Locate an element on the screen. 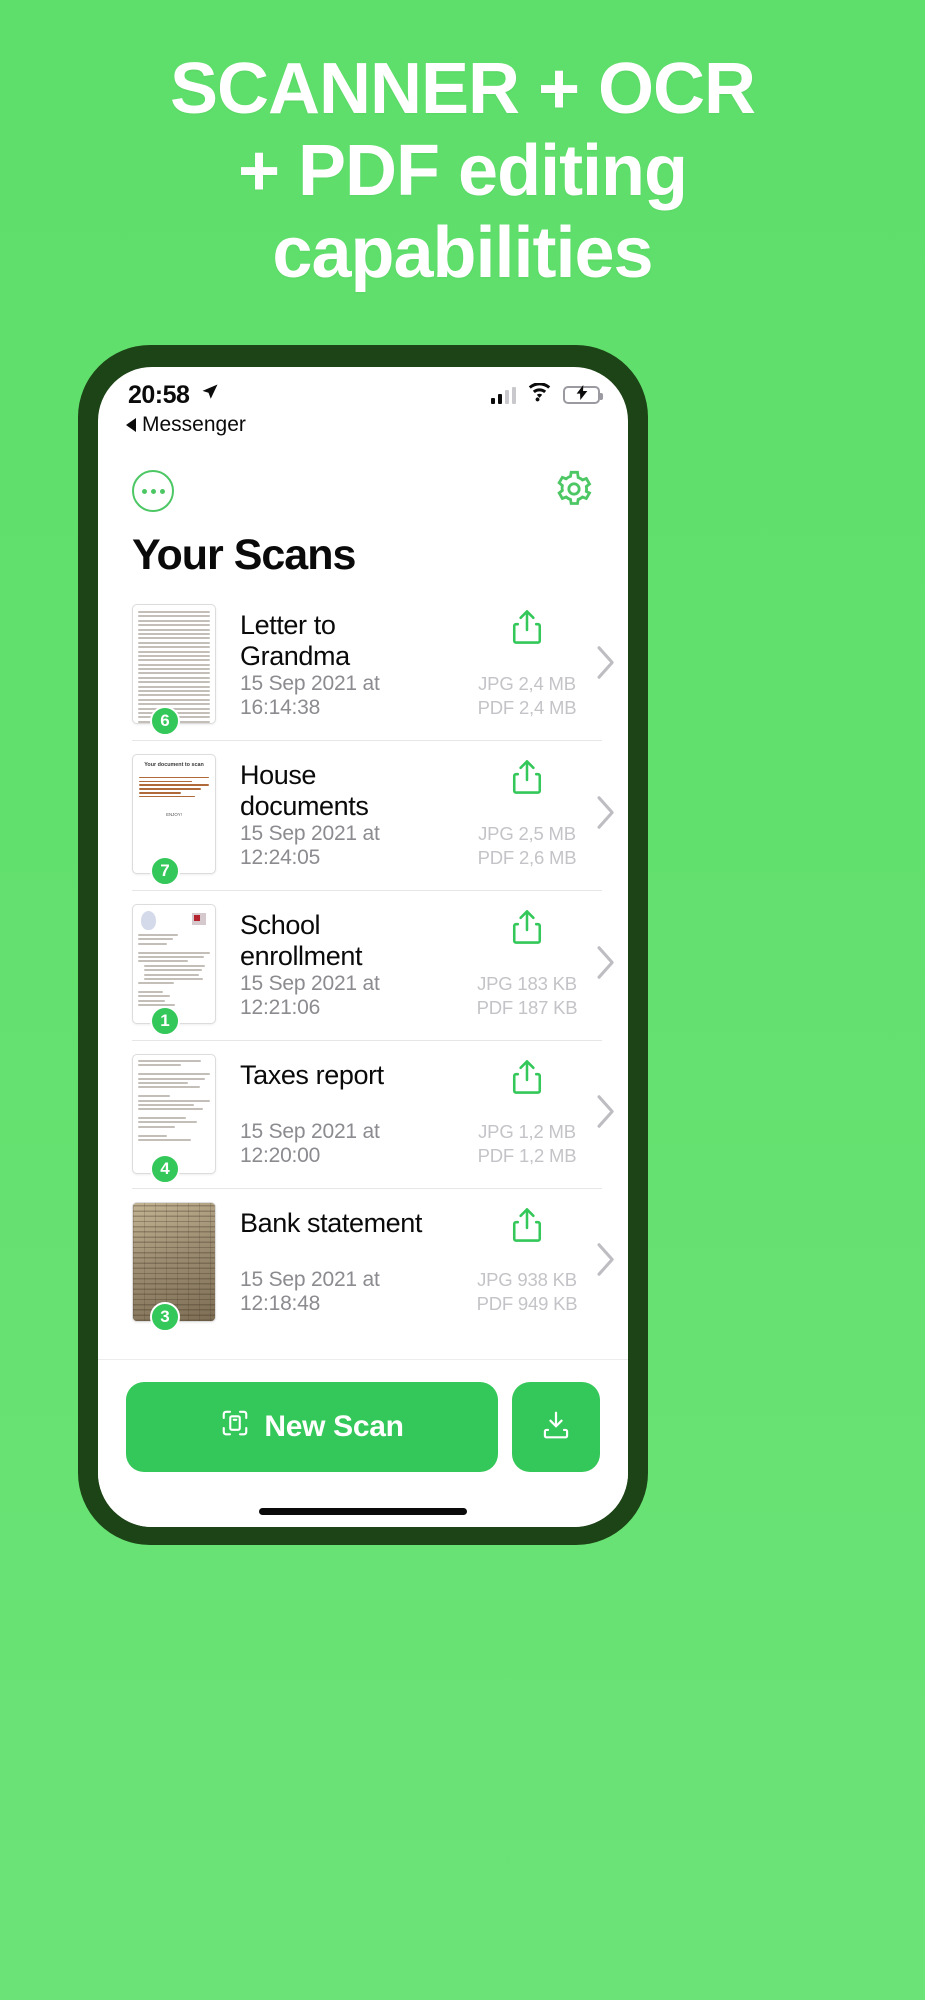 The width and height of the screenshot is (925, 2000). scan-thumbnail: Your document to scan ENJOY! is located at coordinates (174, 814).